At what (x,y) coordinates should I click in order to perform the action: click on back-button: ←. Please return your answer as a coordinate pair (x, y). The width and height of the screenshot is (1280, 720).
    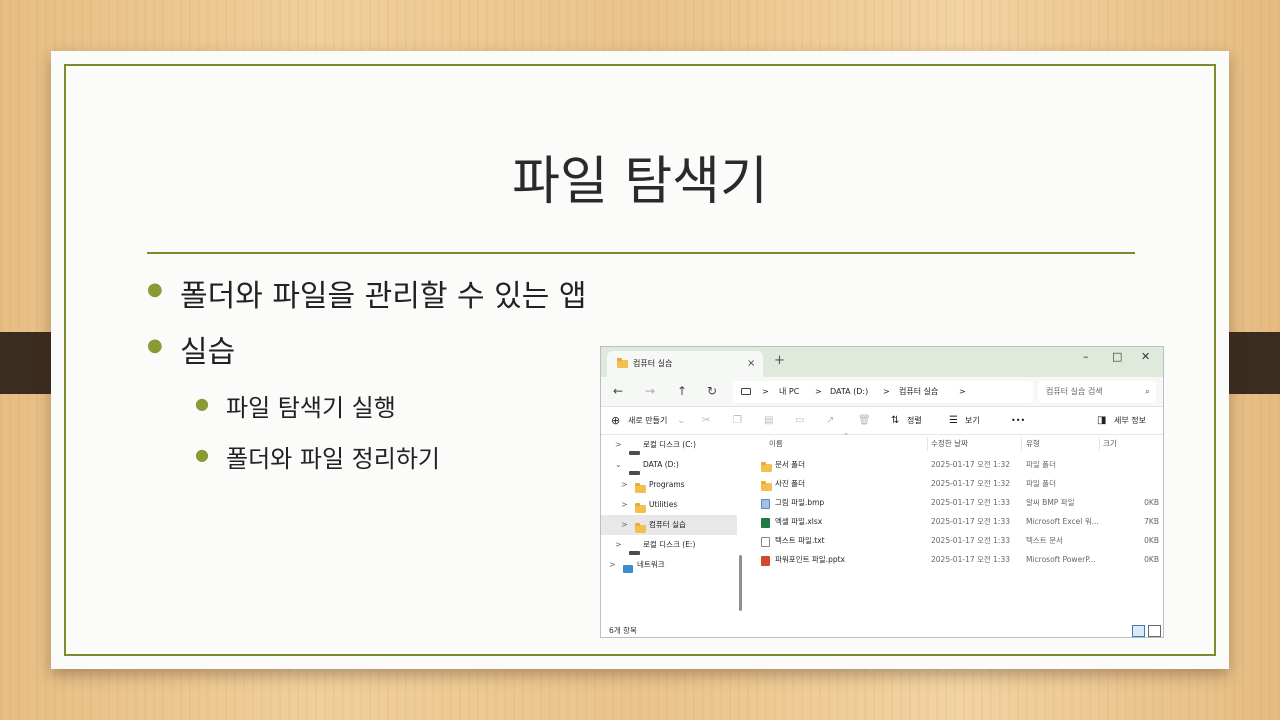
    Looking at the image, I should click on (618, 391).